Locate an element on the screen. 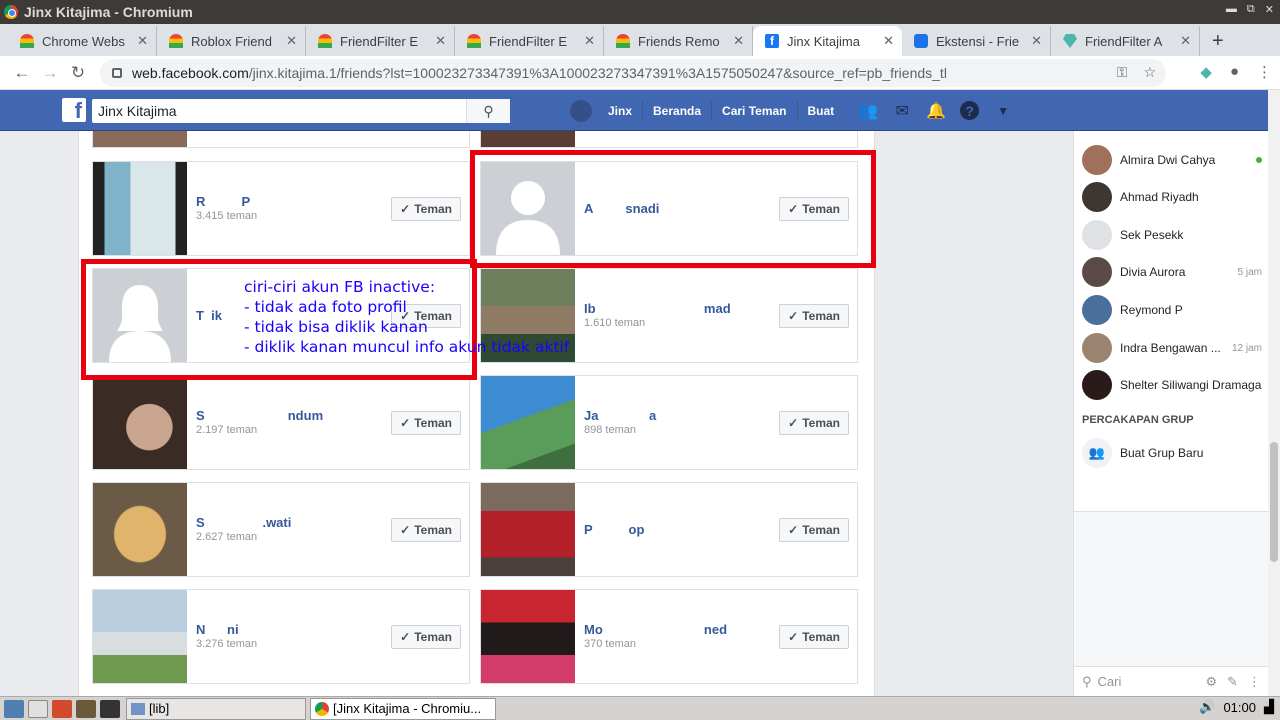 The width and height of the screenshot is (1280, 720). nav-create: Buat is located at coordinates (821, 111).